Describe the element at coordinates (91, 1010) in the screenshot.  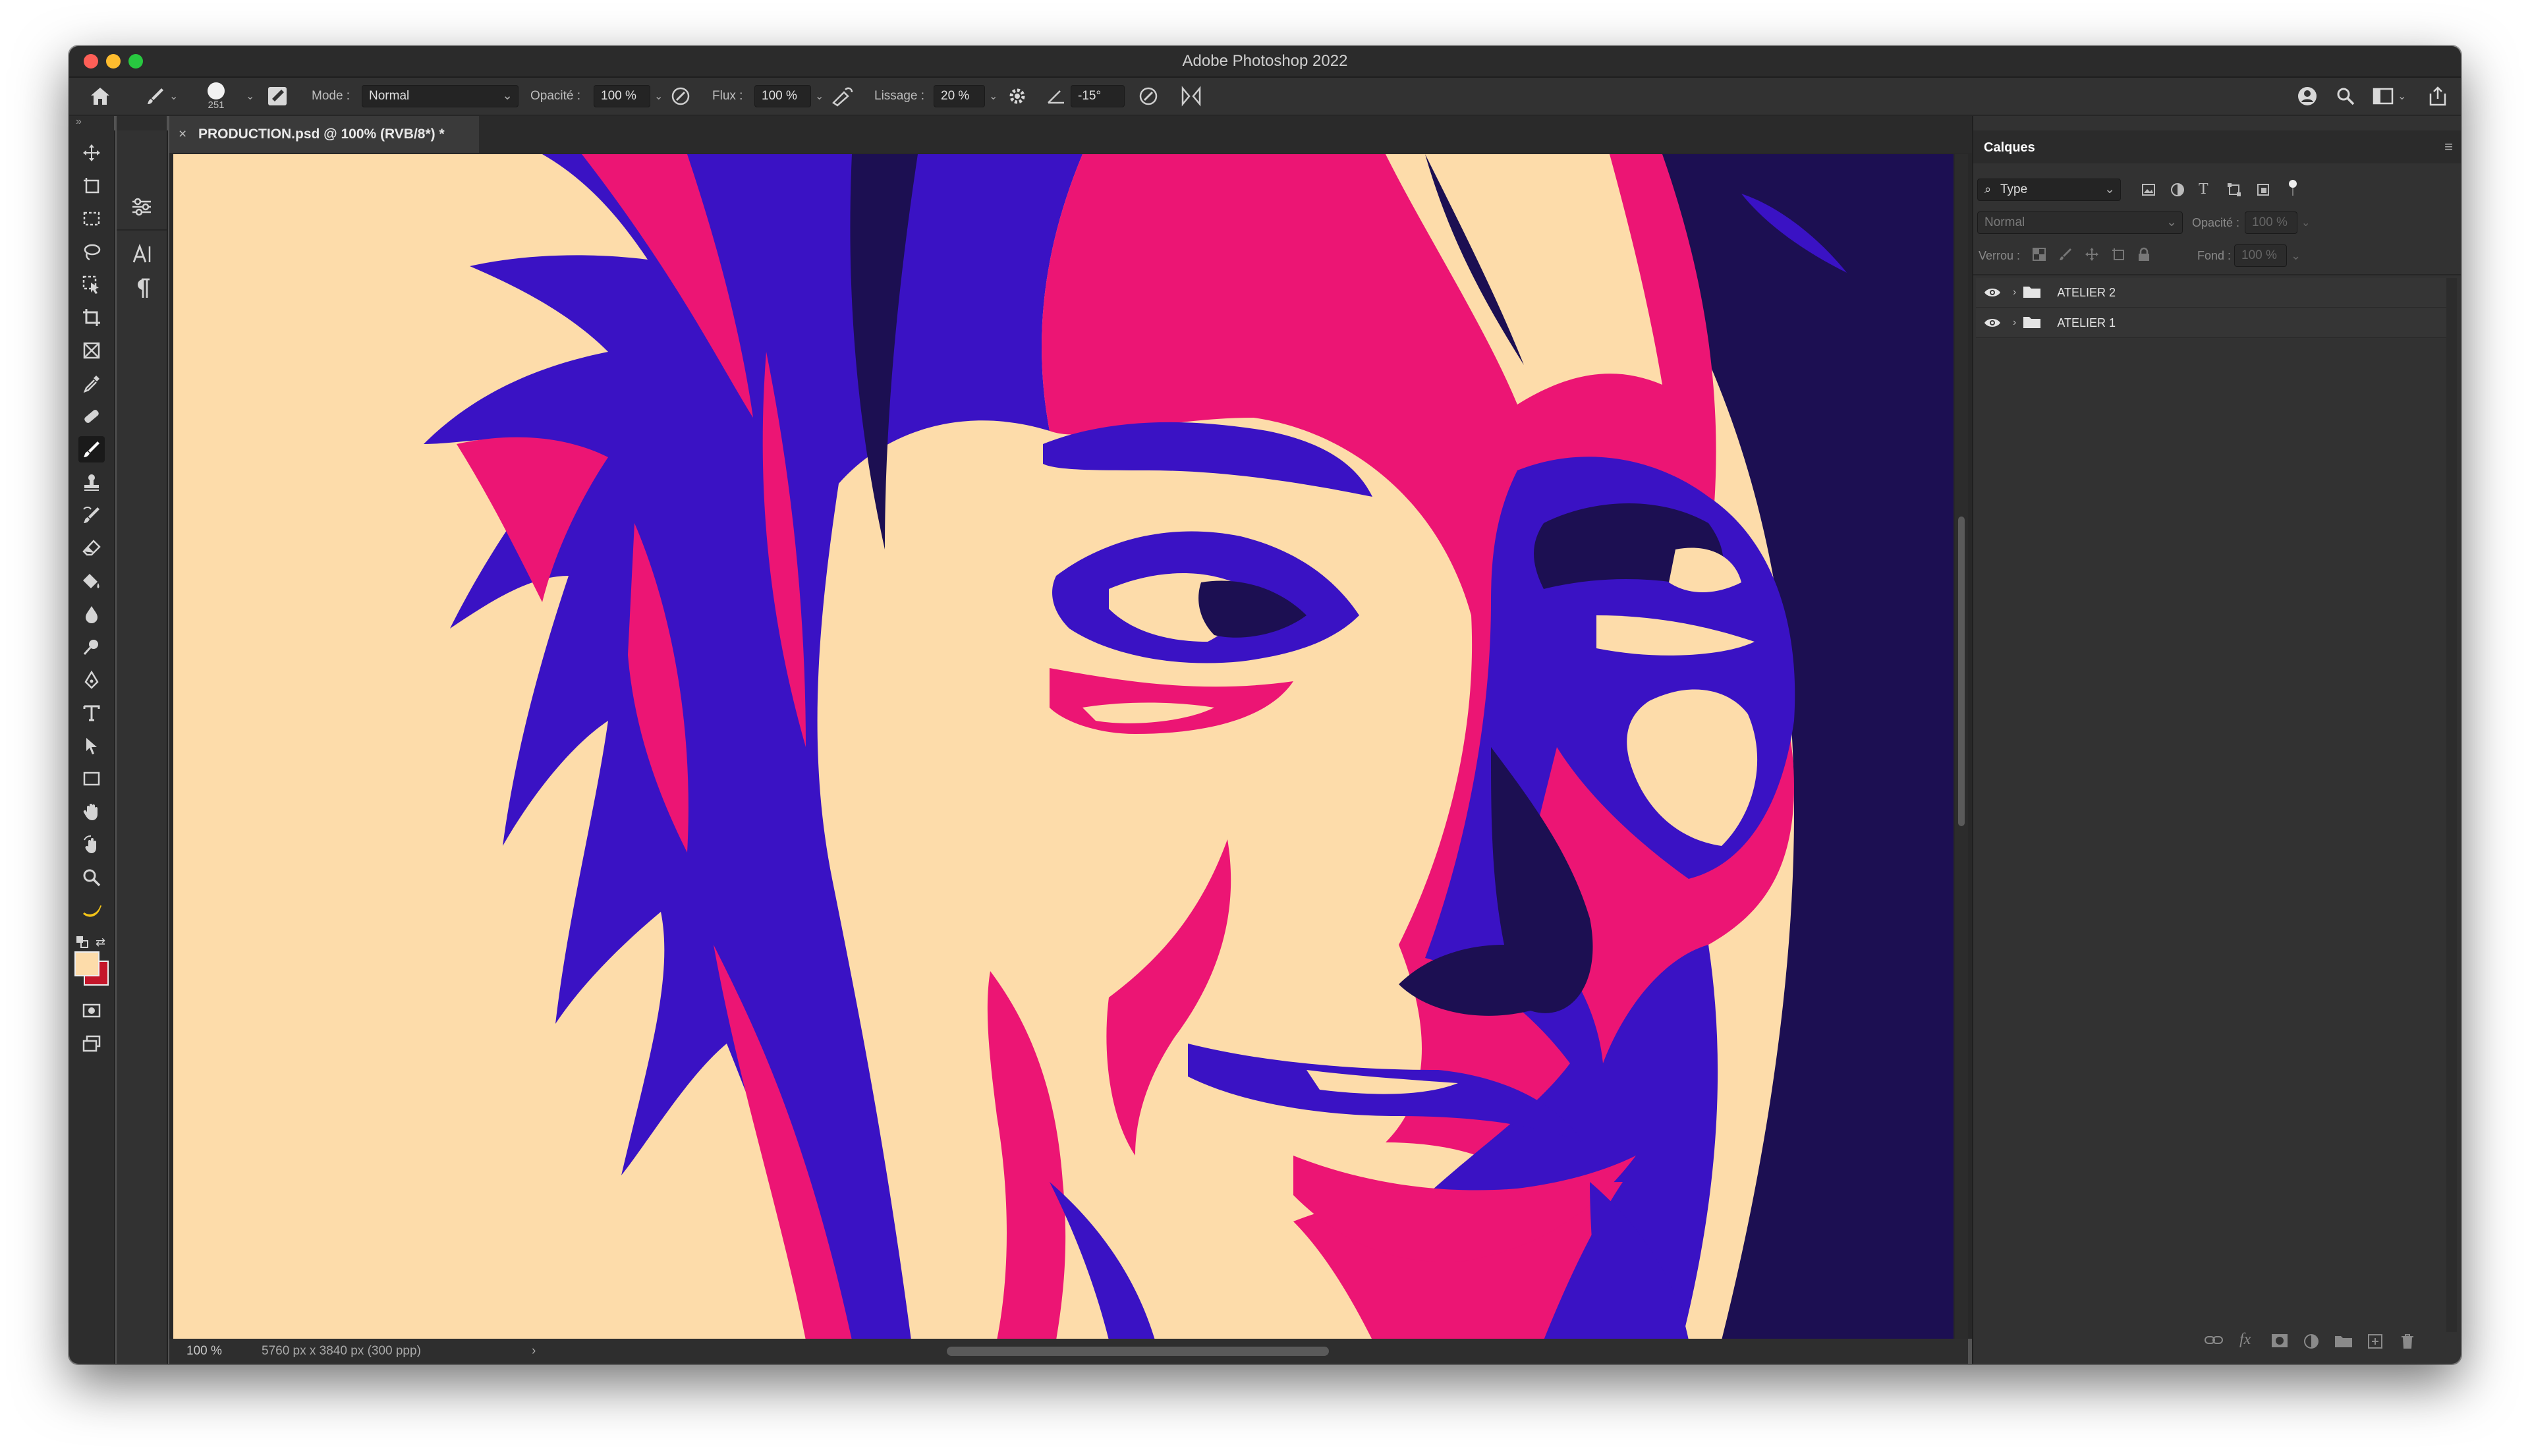
I see `quick-mask-icon` at that location.